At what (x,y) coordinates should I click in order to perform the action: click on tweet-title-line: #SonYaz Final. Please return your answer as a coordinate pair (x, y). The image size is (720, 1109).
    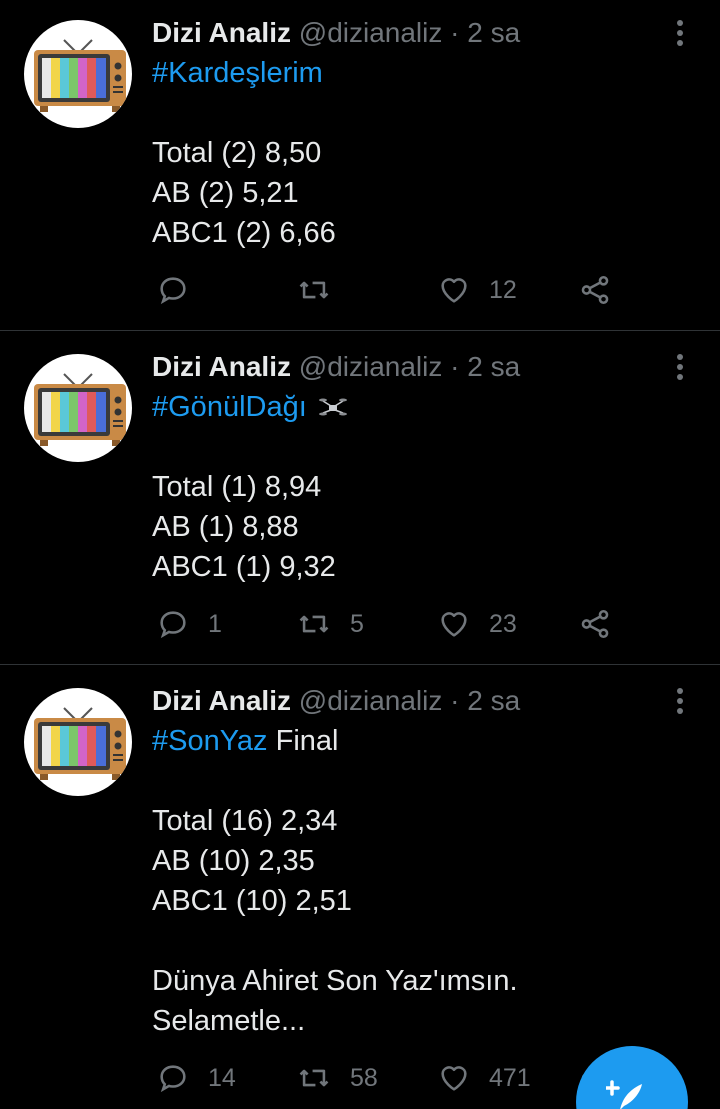
    Looking at the image, I should click on (245, 741).